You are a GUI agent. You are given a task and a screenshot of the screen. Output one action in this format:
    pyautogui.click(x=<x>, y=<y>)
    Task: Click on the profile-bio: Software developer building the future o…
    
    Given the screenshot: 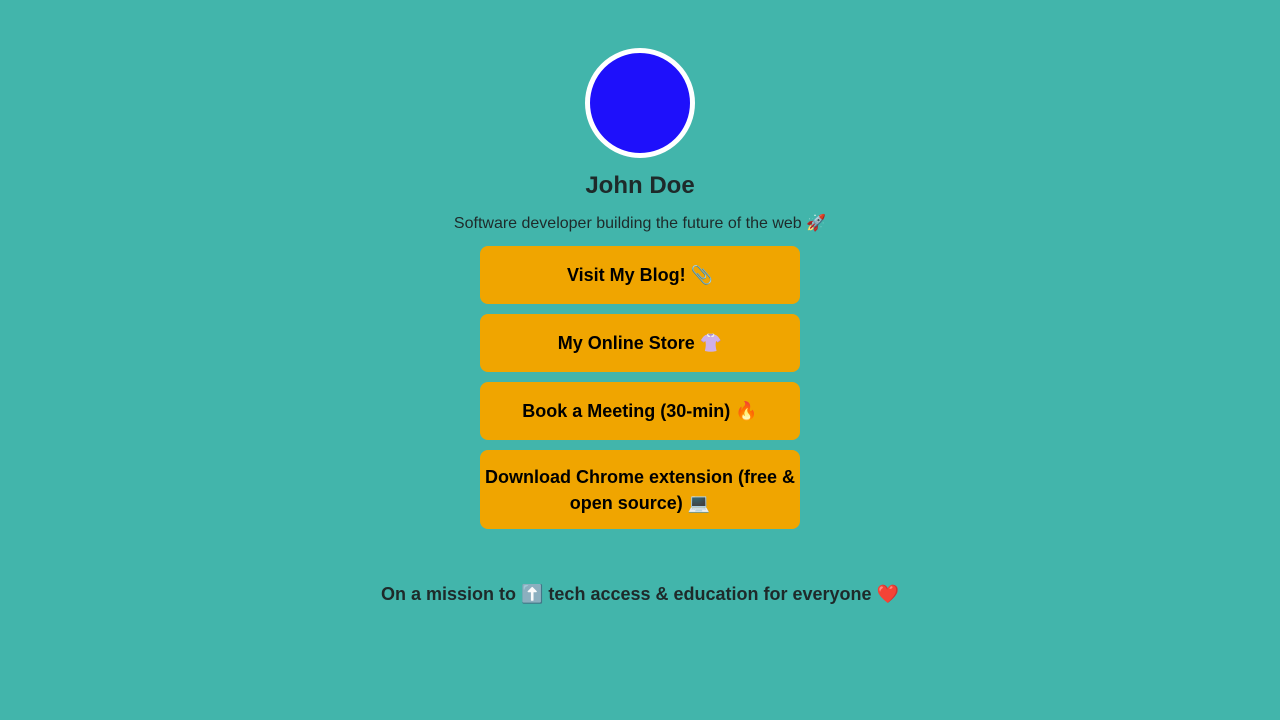 What is the action you would take?
    pyautogui.click(x=640, y=223)
    